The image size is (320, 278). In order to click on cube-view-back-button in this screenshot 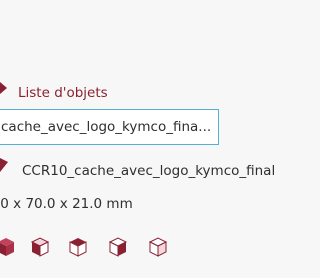, I will do `click(157, 246)`.